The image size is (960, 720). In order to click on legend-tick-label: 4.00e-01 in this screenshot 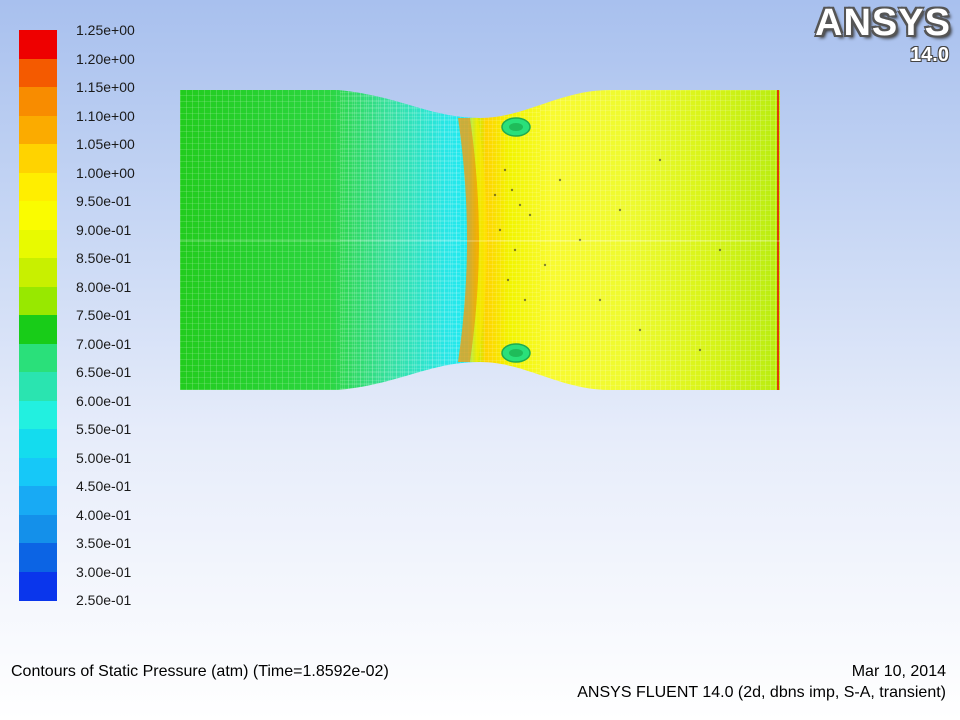, I will do `click(104, 514)`.